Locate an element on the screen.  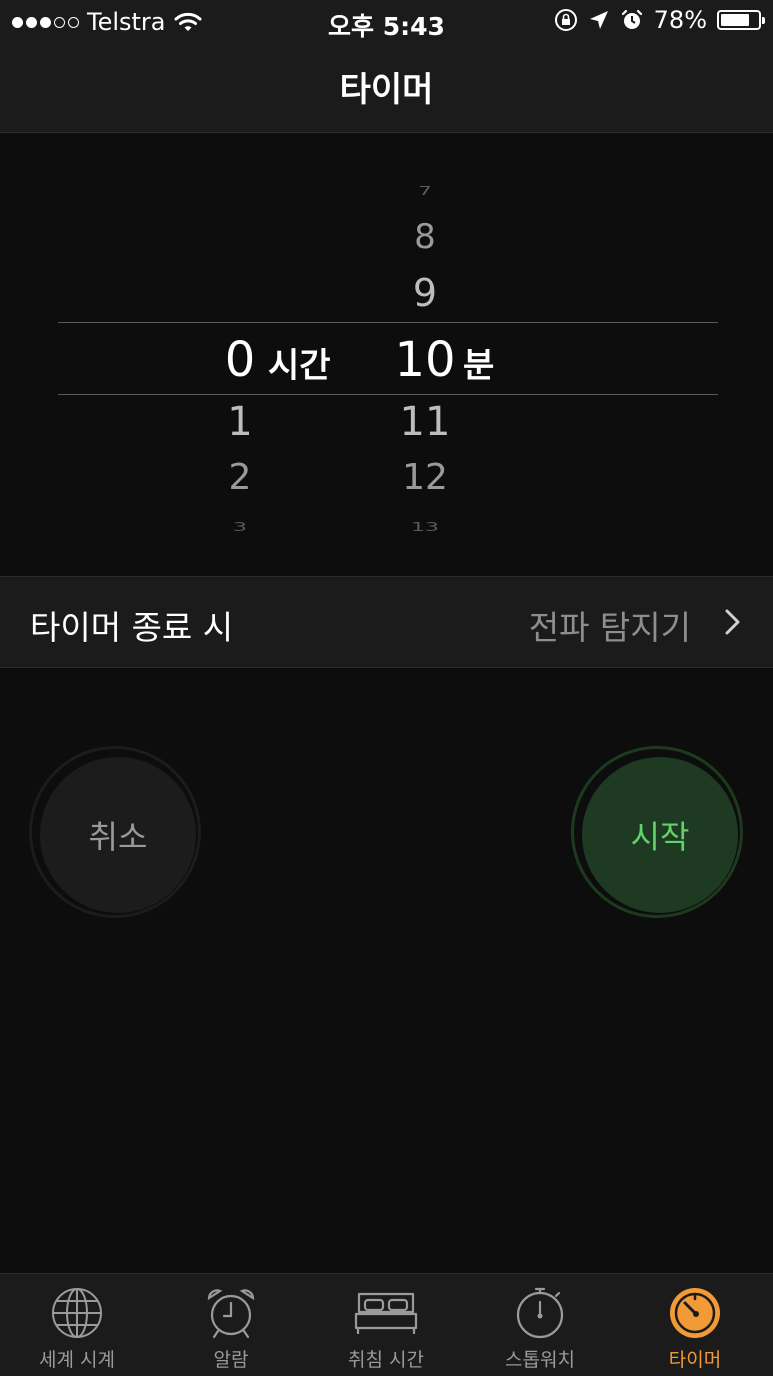
rotation-lock-icon is located at coordinates (565, 20).